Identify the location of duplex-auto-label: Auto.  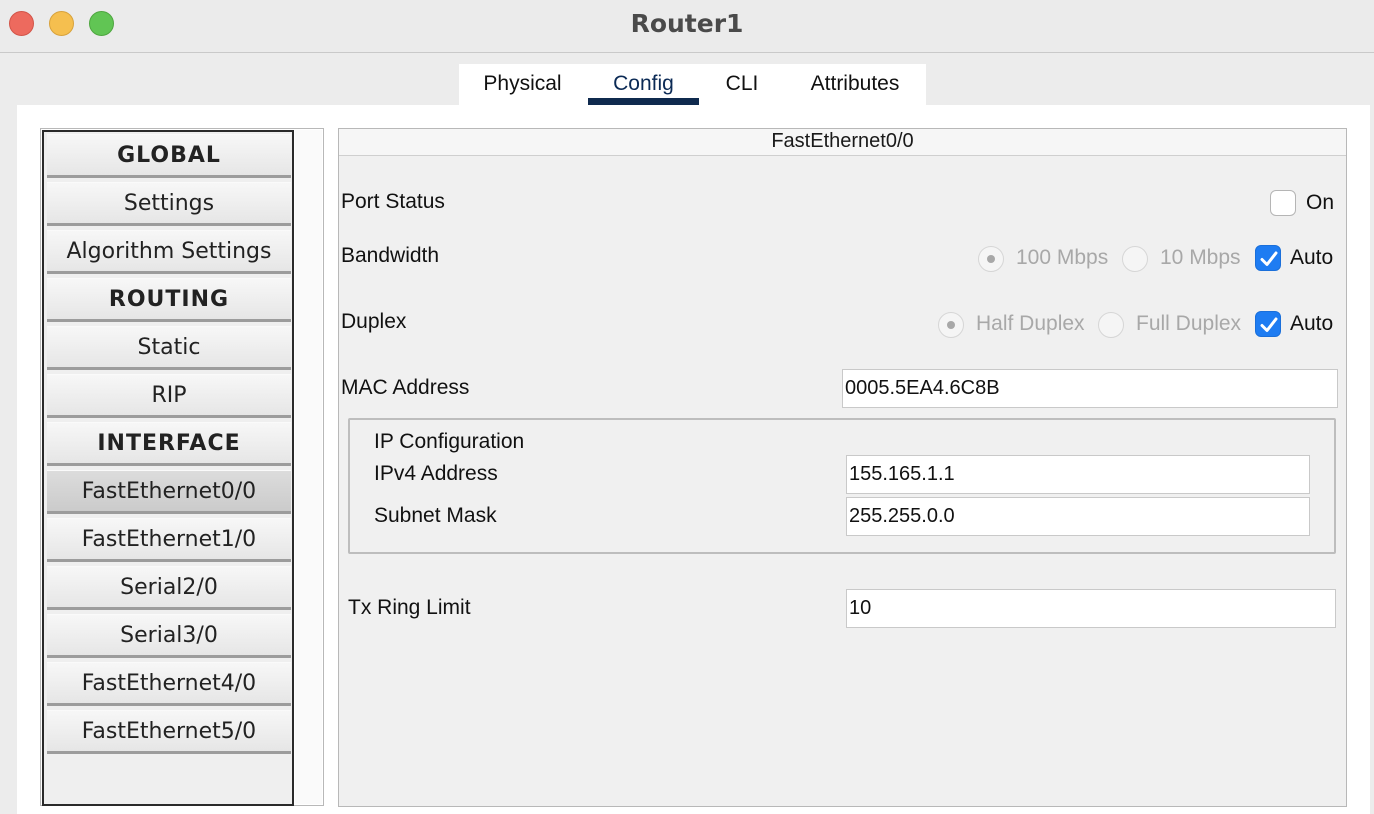
(1312, 323).